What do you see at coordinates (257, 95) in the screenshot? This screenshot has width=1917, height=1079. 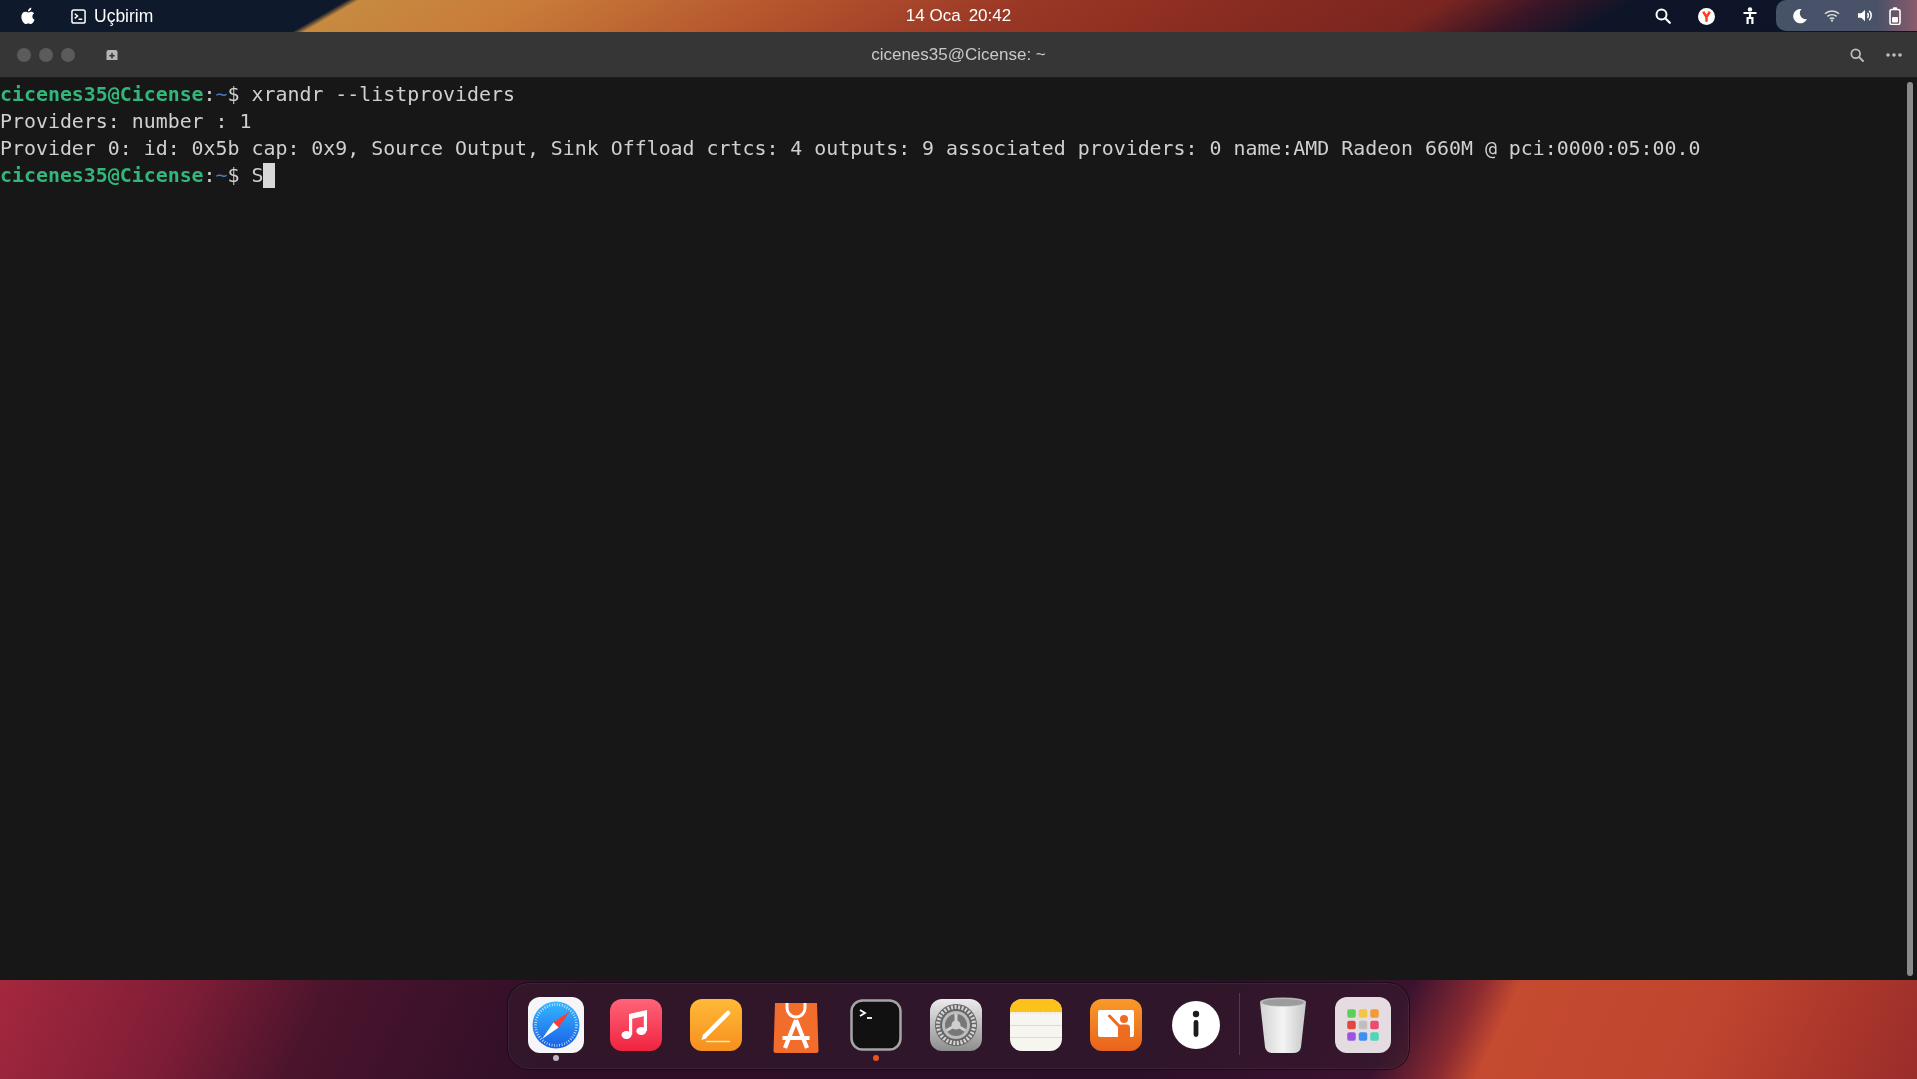 I see `prompt-line: cicenes35@Cicense:~$ xrandr --listproviders` at bounding box center [257, 95].